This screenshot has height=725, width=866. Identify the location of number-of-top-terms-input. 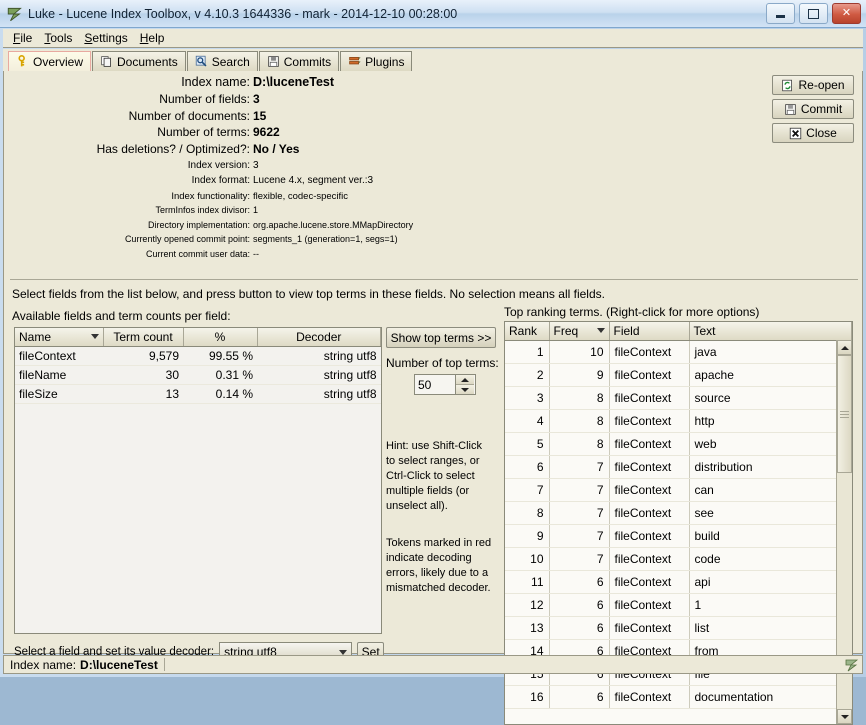
(435, 384).